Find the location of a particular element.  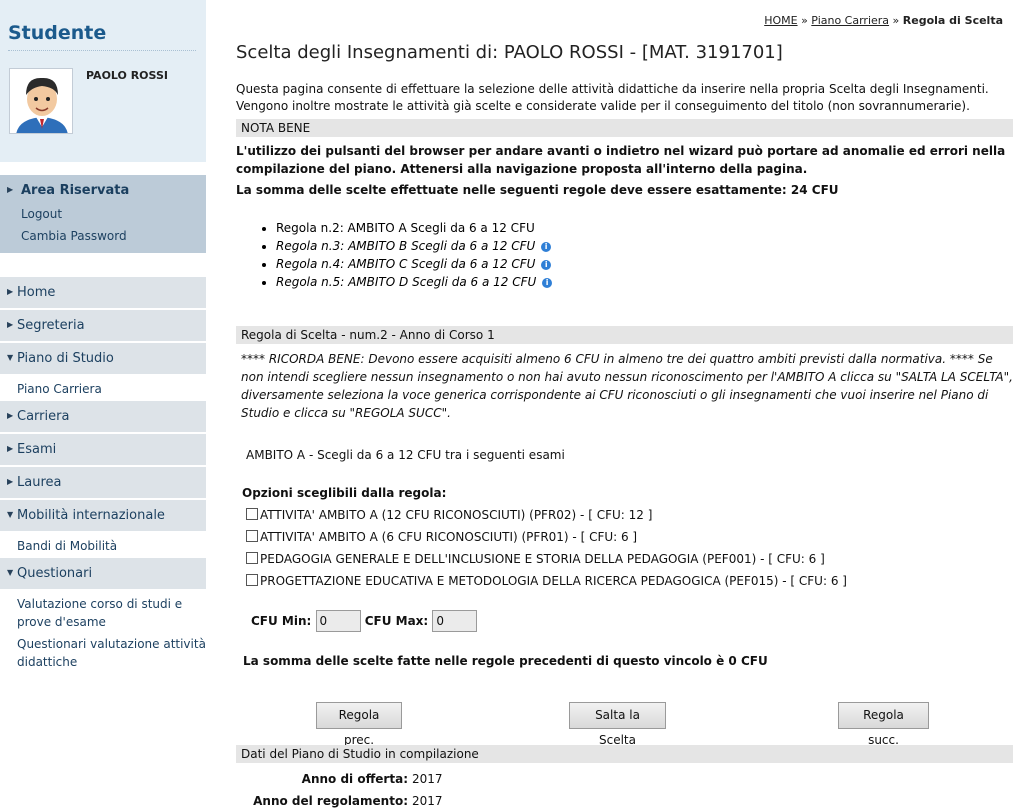

menu-item-label: Mobilità internazionale is located at coordinates (91, 515).